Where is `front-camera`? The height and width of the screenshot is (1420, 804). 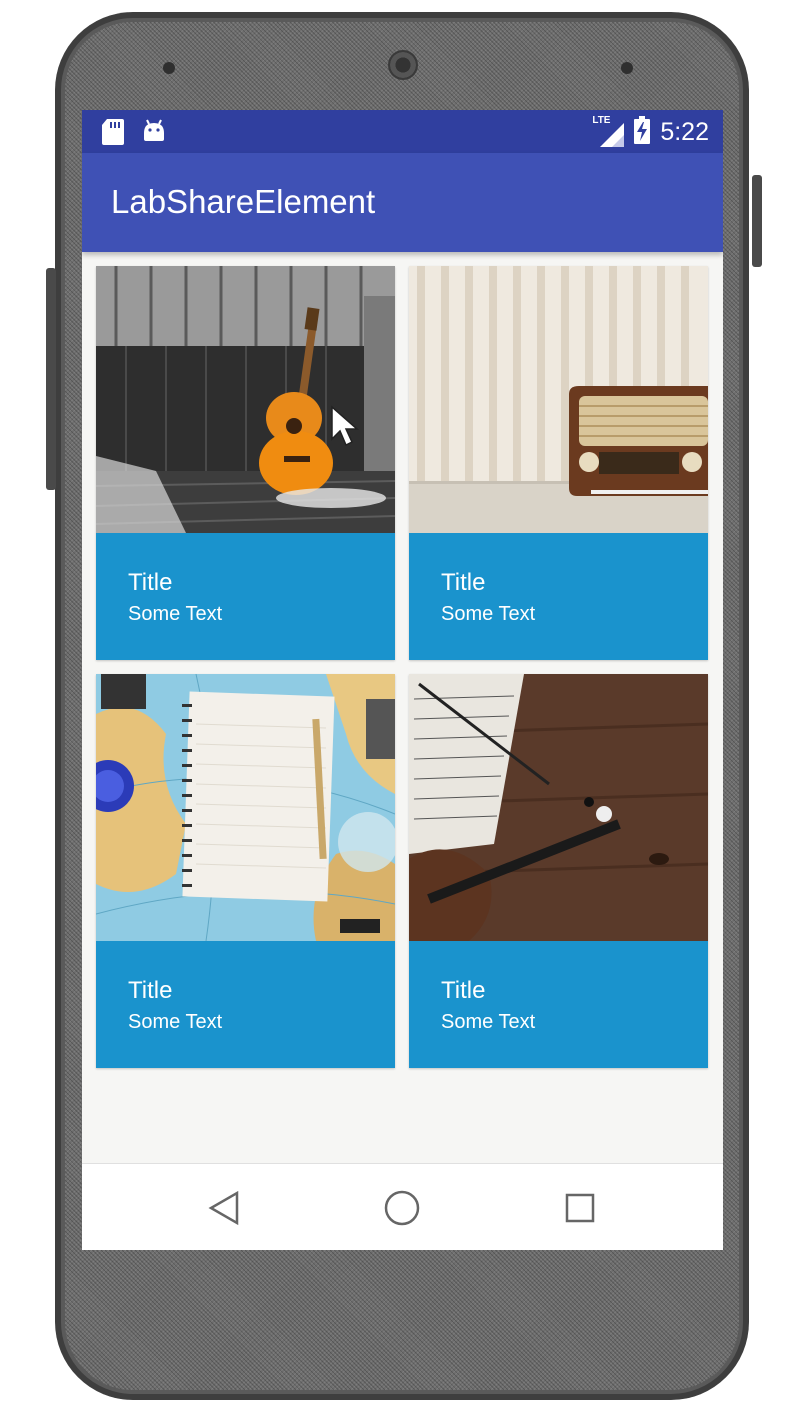
front-camera is located at coordinates (169, 68).